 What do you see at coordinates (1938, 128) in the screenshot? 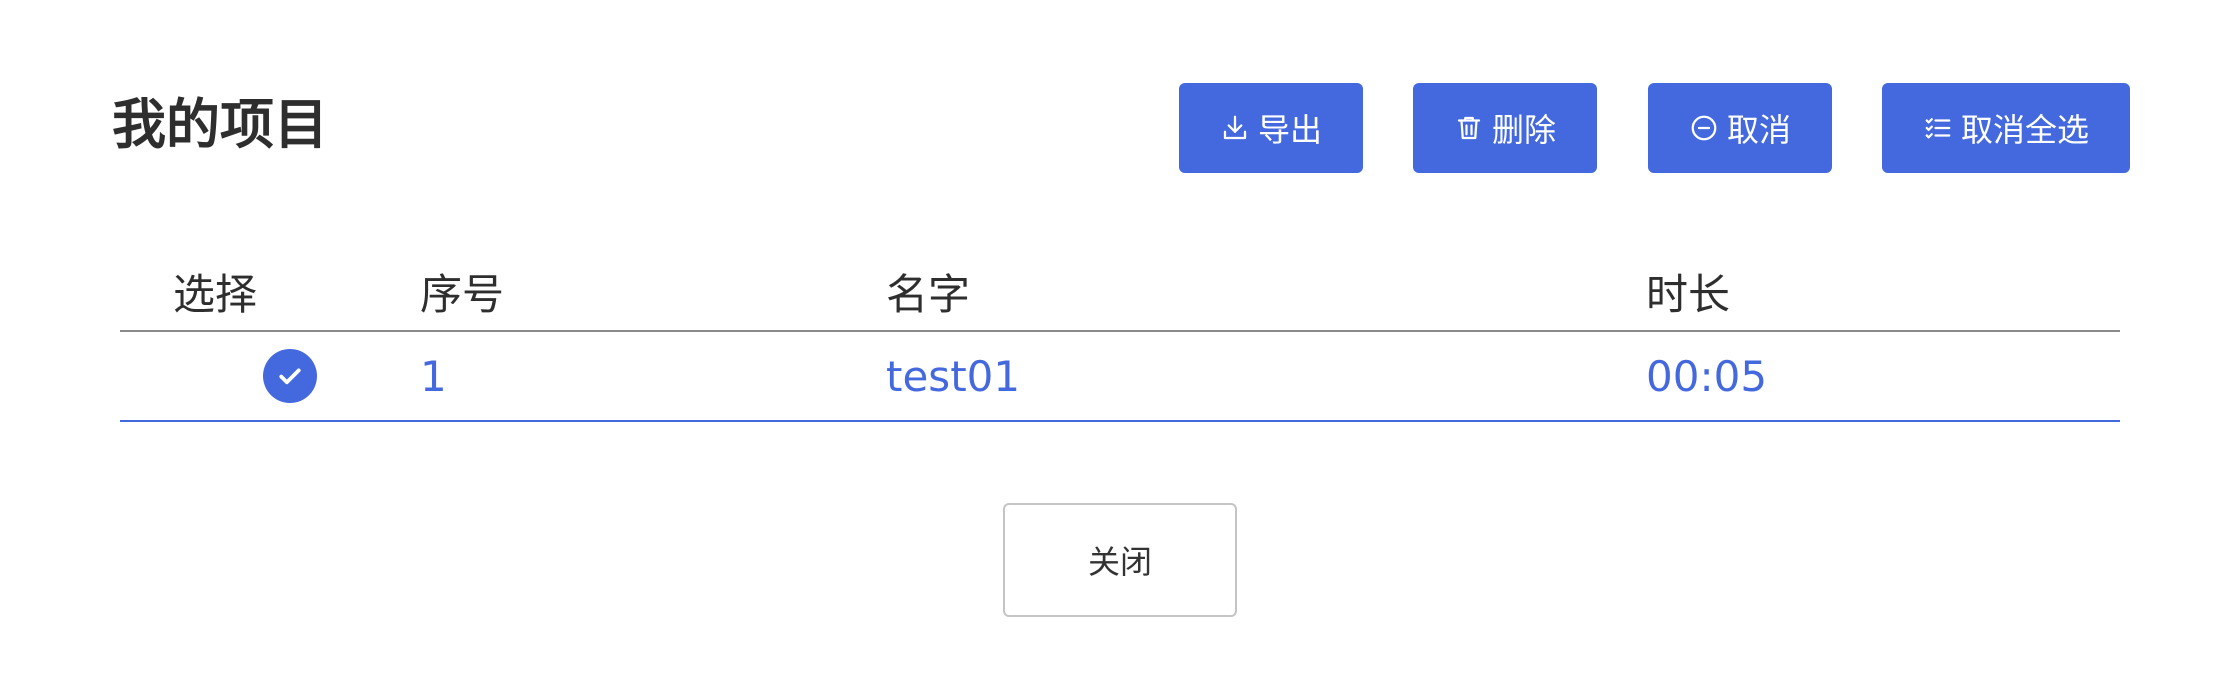
I see `checklist-icon` at bounding box center [1938, 128].